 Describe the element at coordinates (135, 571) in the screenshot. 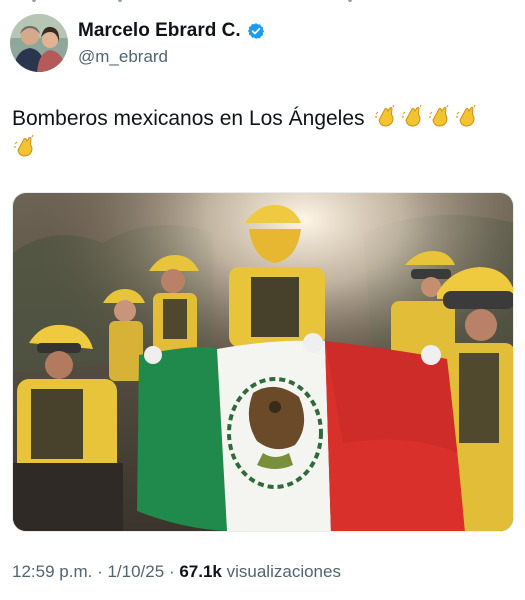

I see `tweet-date: 1/10/25` at that location.